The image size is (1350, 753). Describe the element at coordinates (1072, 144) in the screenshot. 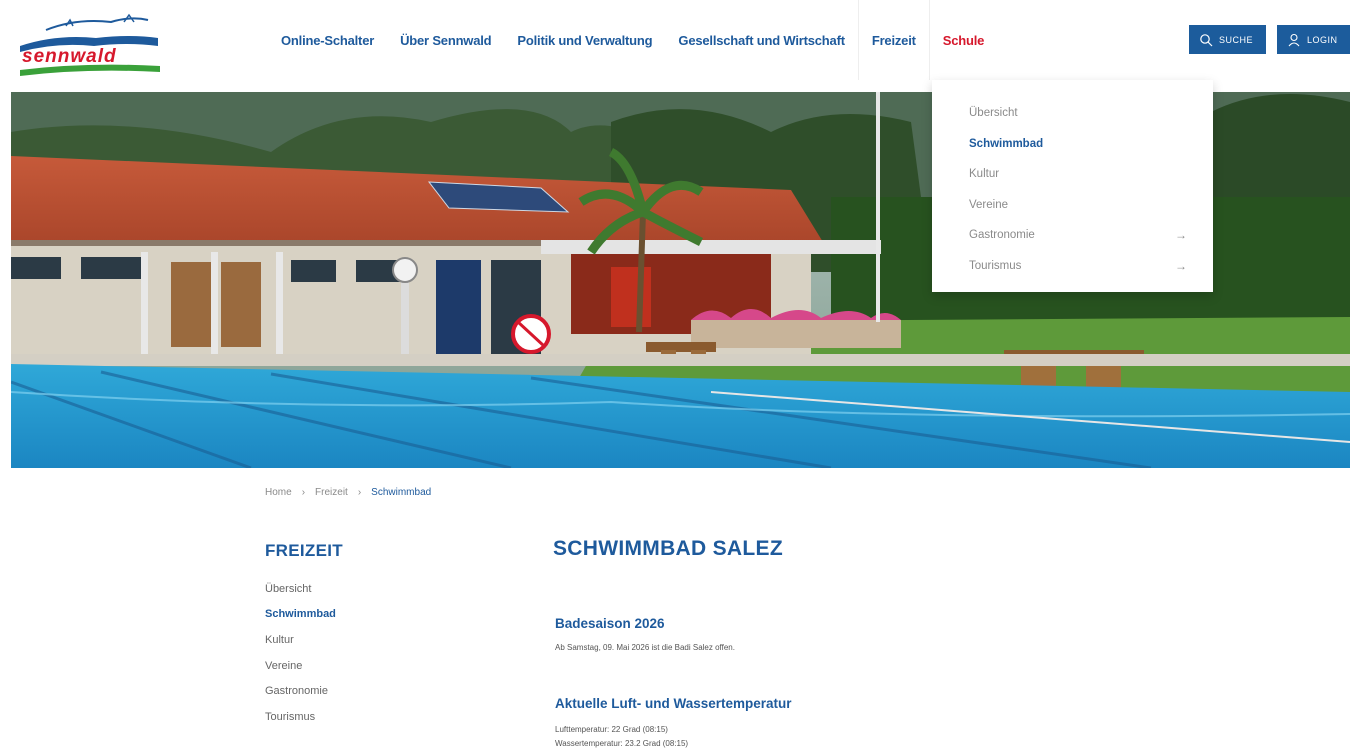

I see `dropdown-item-schwimmbad: Schwimmbad` at that location.